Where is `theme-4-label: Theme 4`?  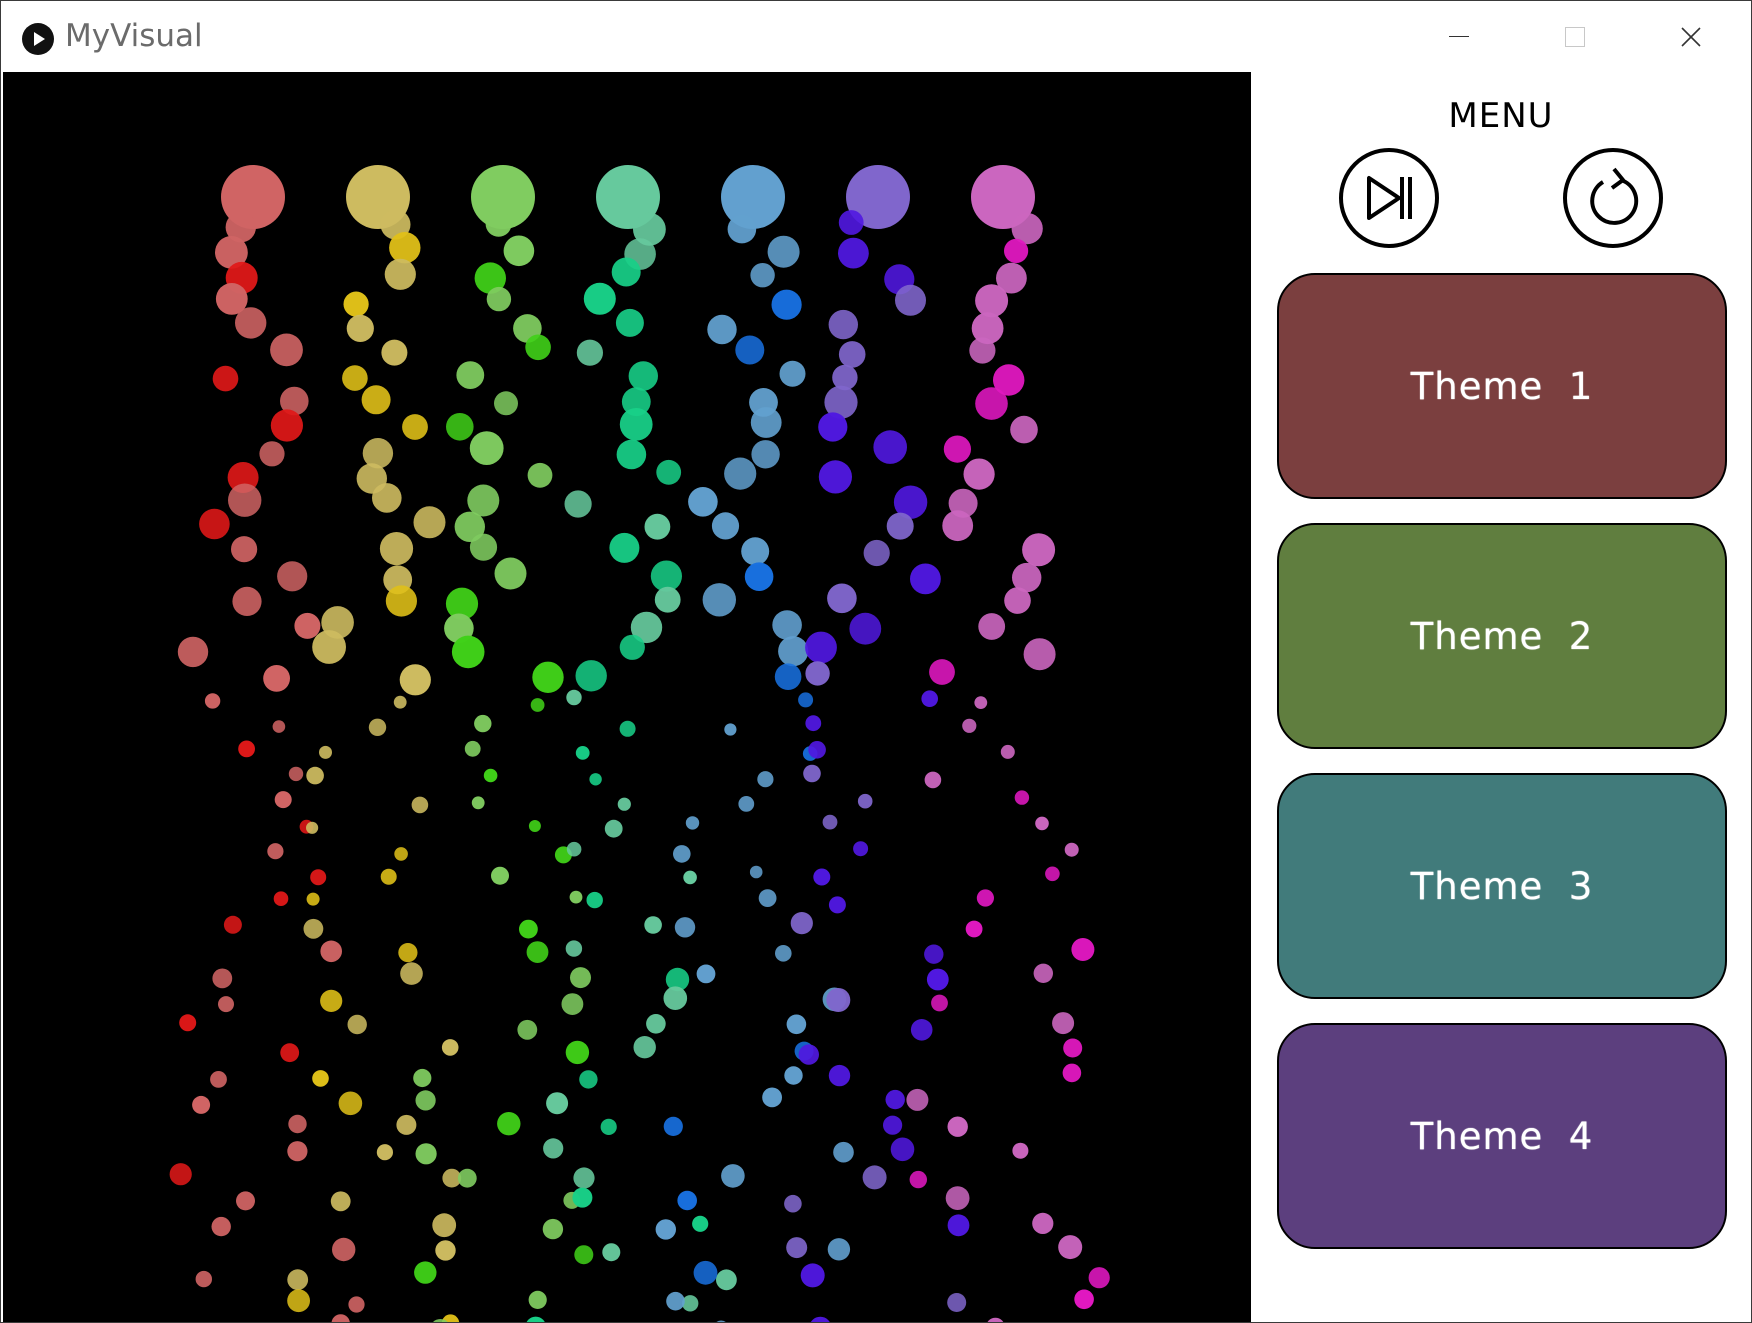
theme-4-label: Theme 4 is located at coordinates (1502, 1136).